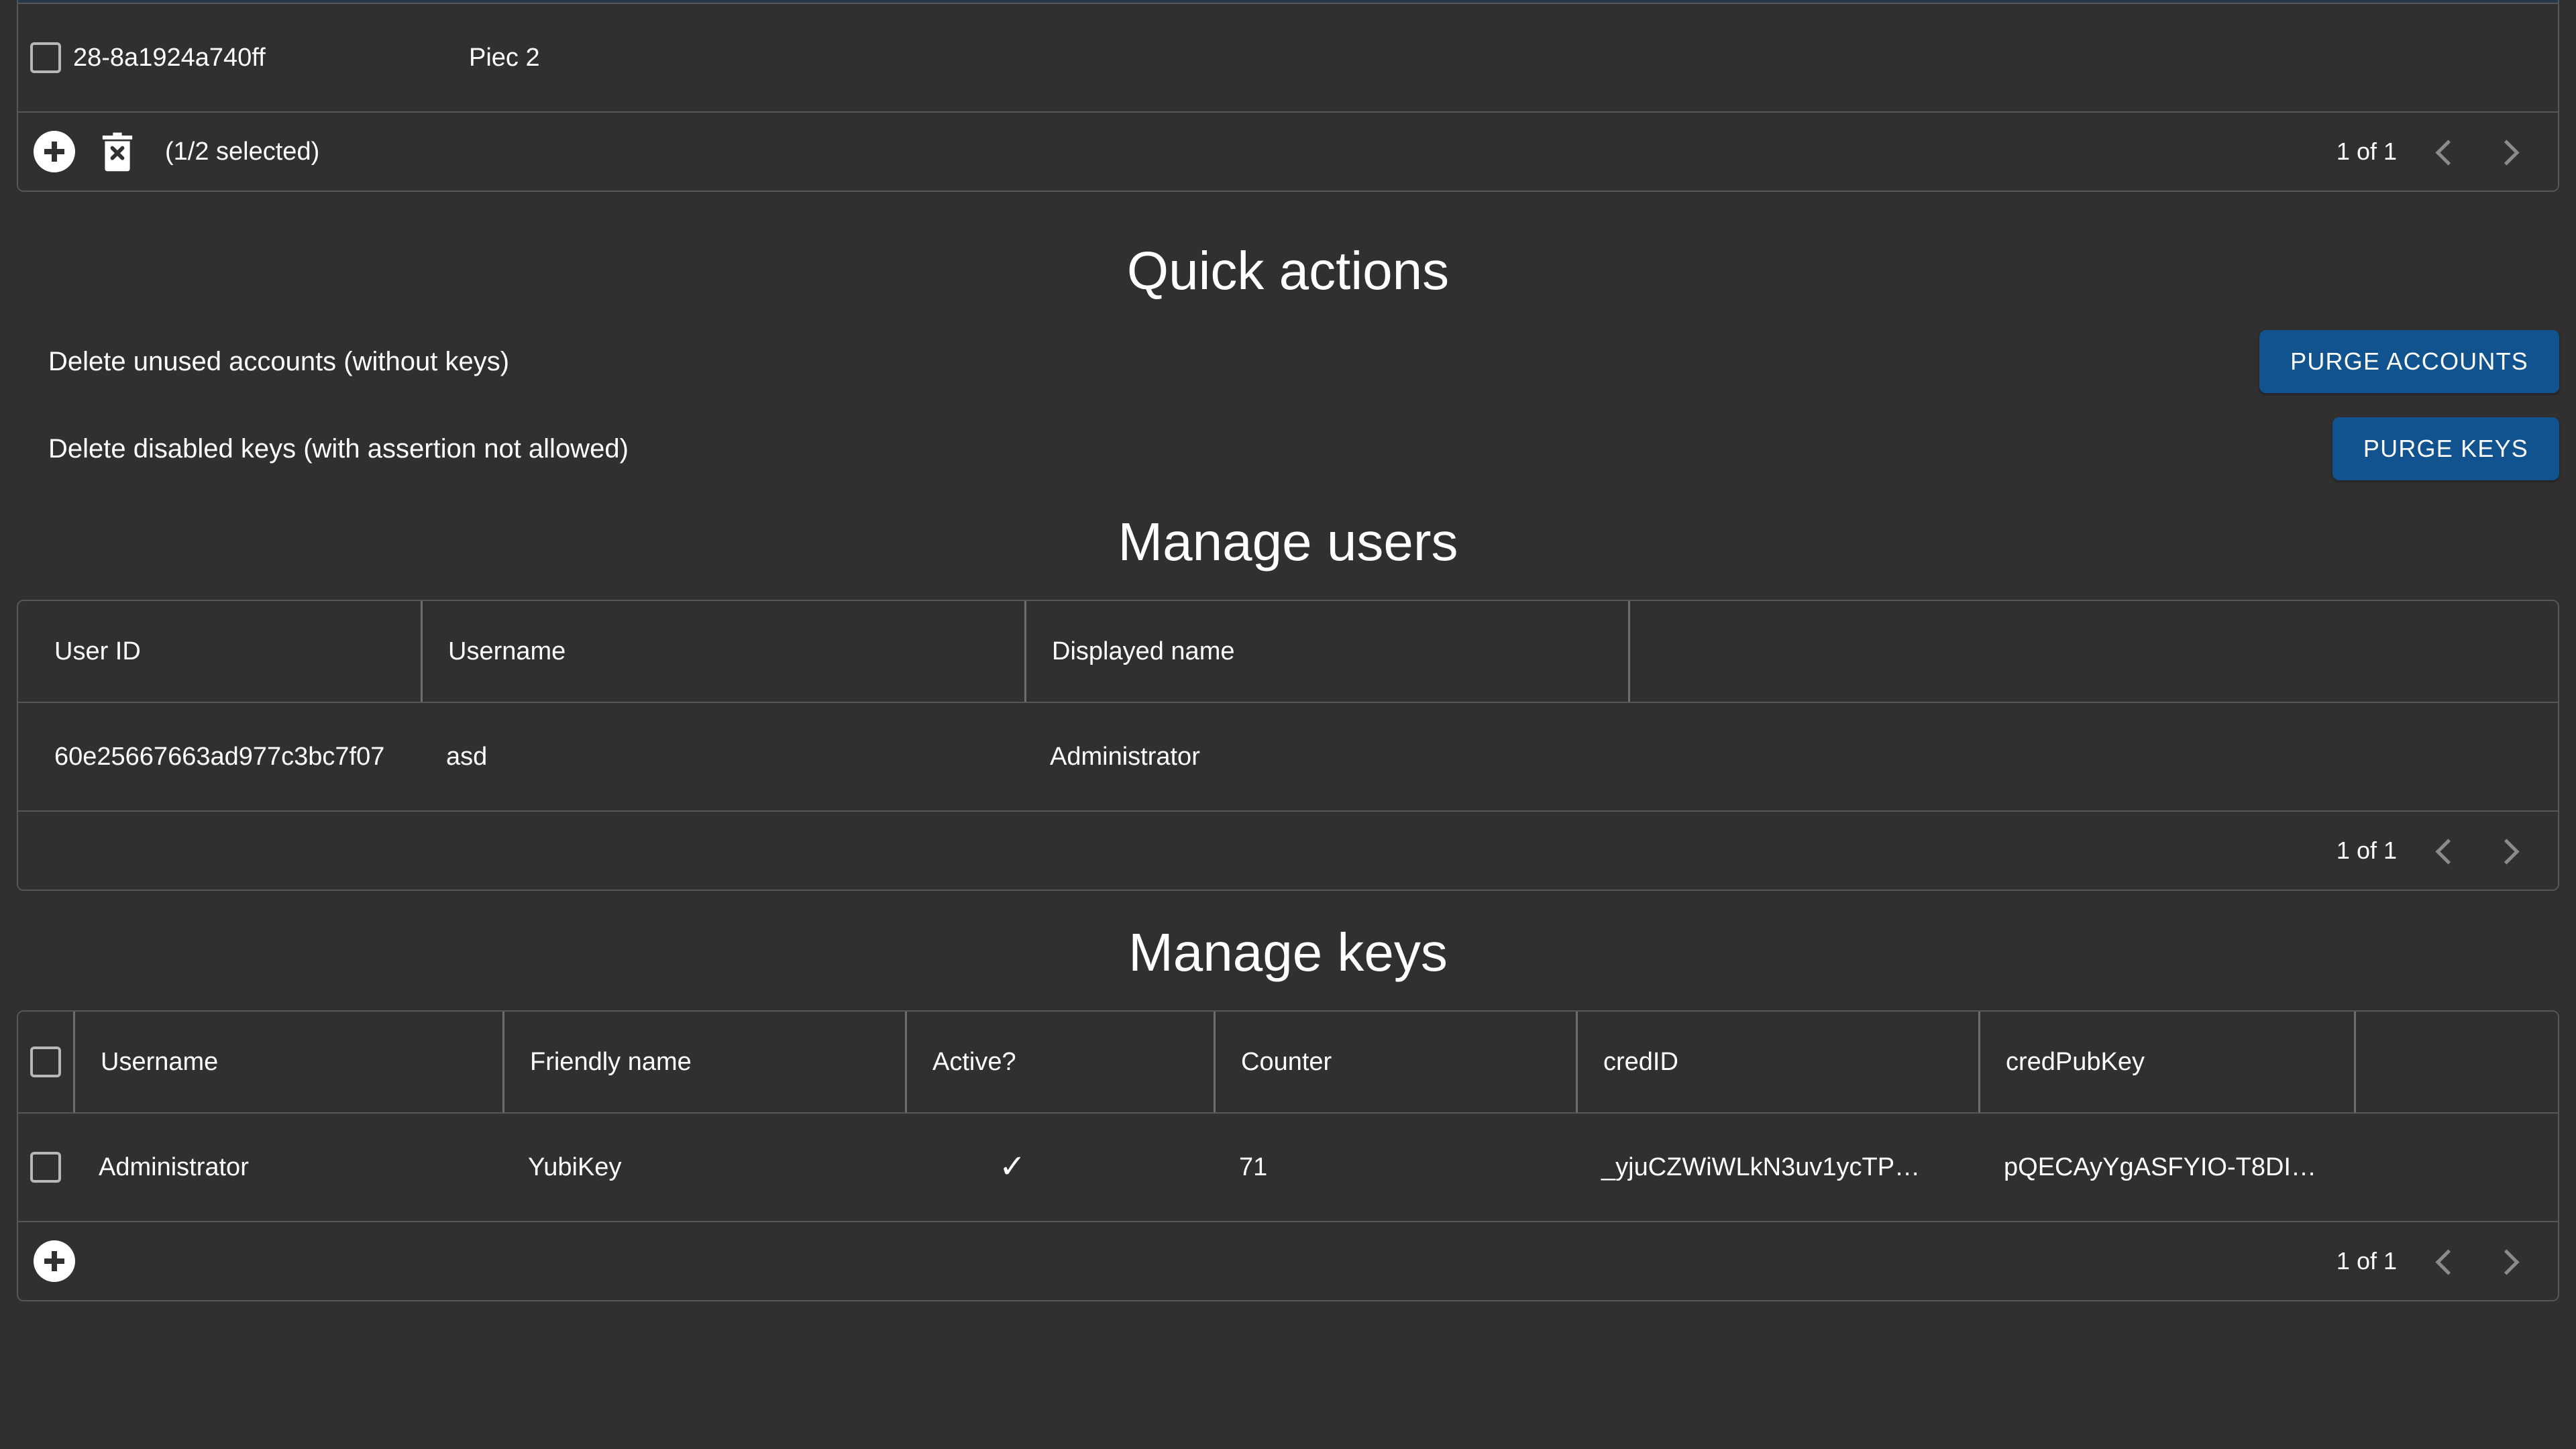 The width and height of the screenshot is (2576, 1449). I want to click on table-row: 28-8a1924a740ff Piec 2, so click(1288, 58).